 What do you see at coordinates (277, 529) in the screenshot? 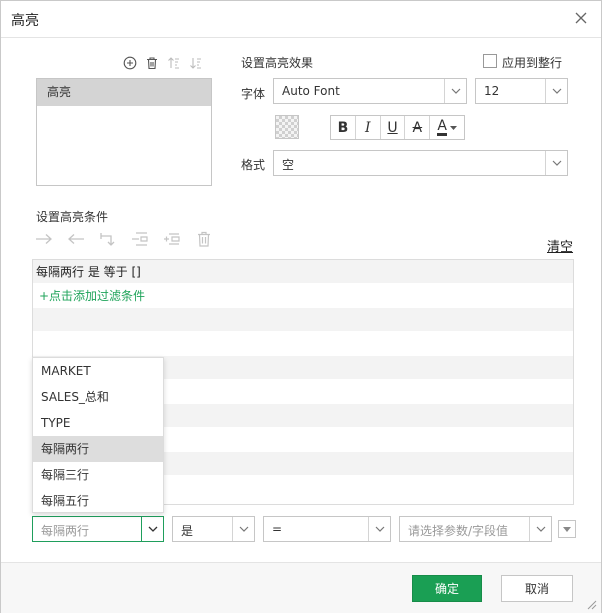
I see `compare-select-value: =` at bounding box center [277, 529].